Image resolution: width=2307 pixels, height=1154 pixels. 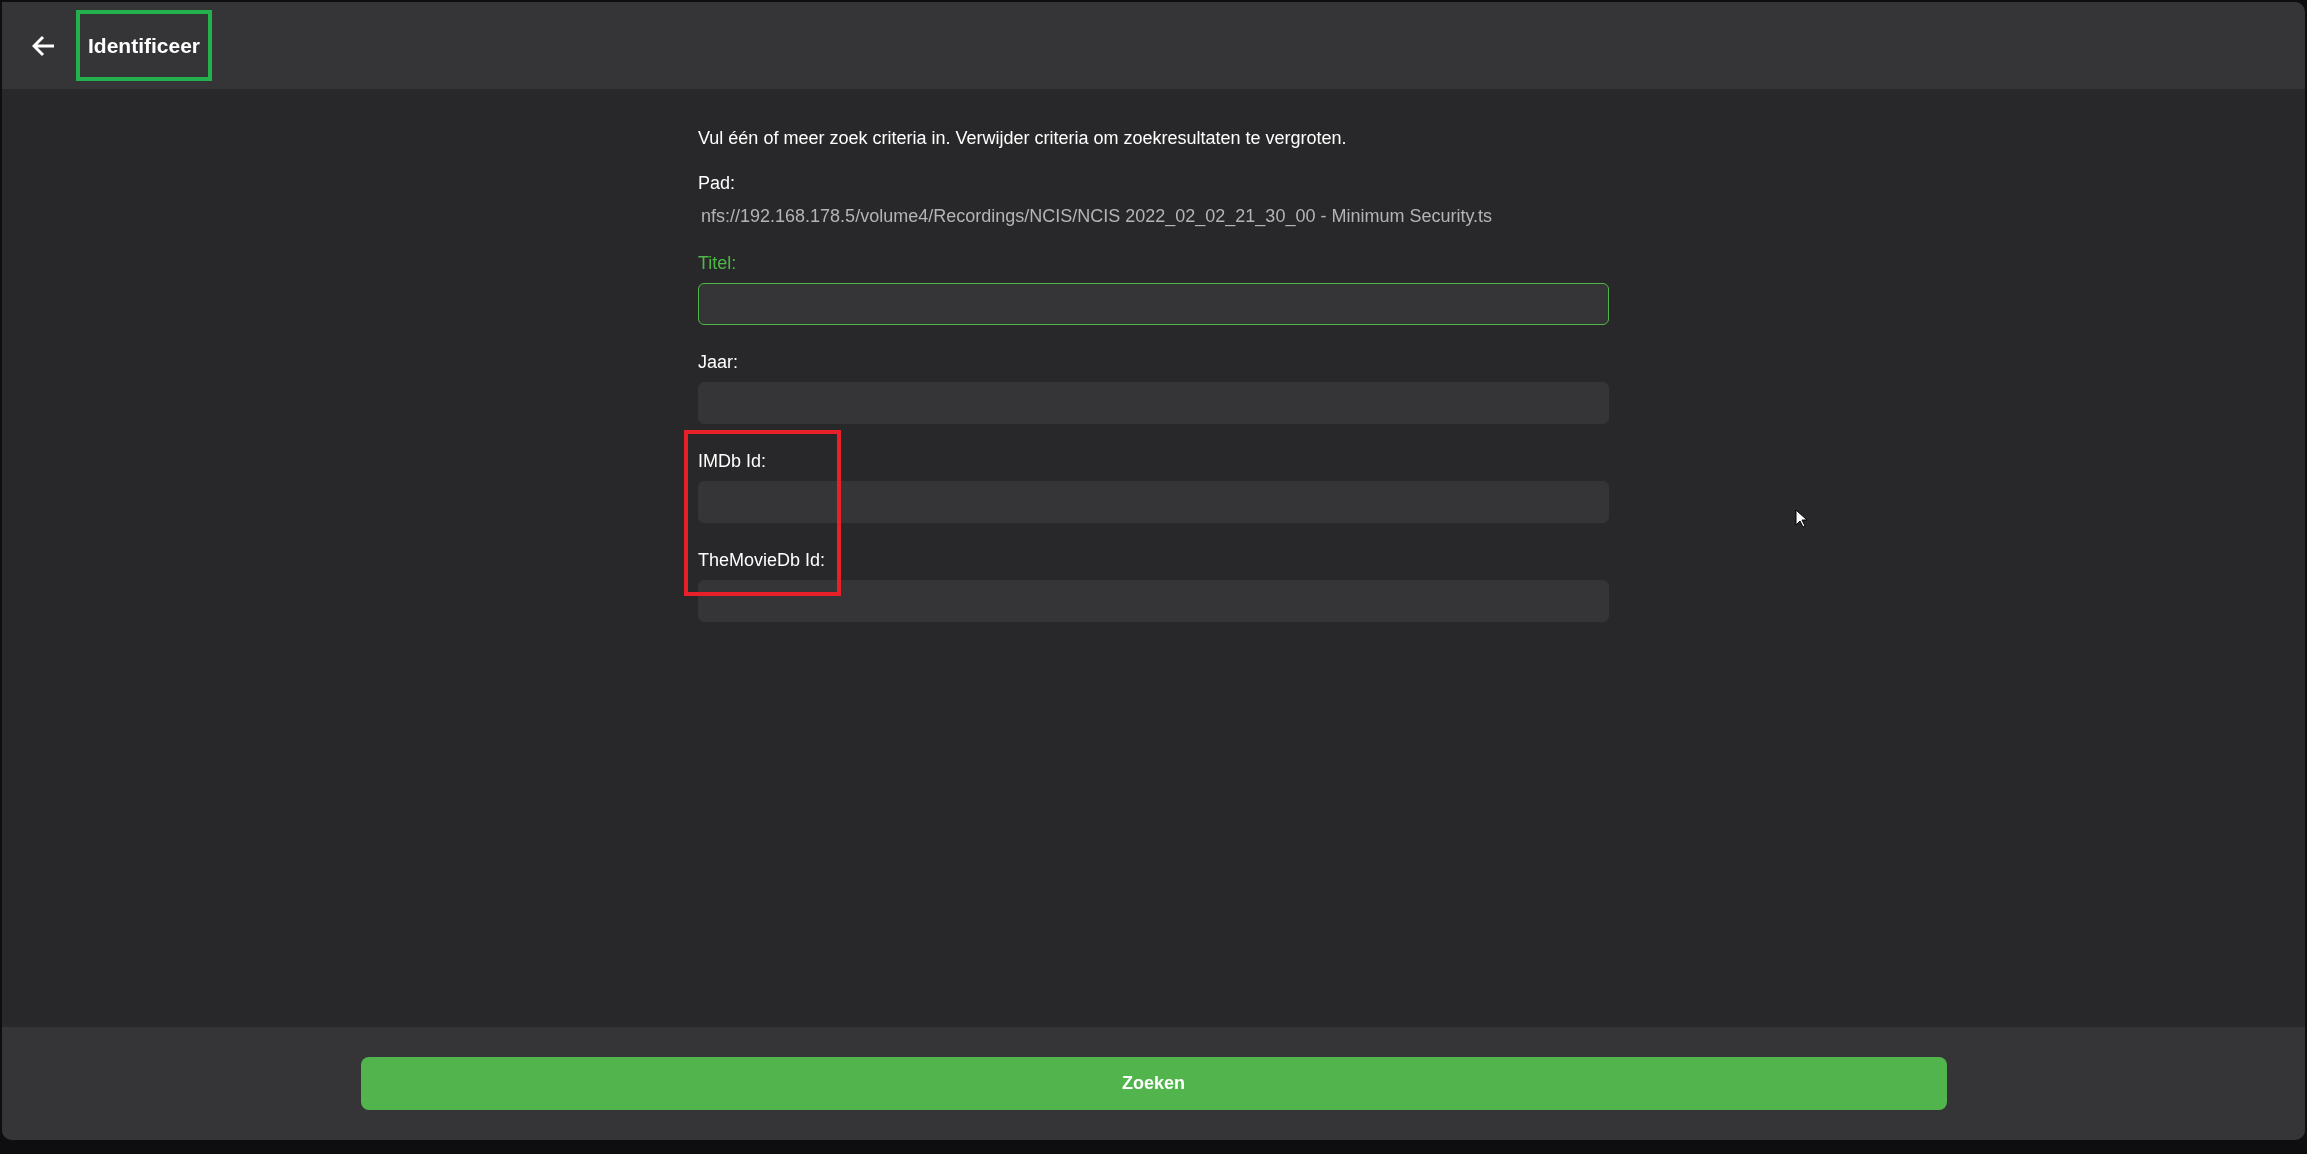 I want to click on path-label: Pad:, so click(x=717, y=183).